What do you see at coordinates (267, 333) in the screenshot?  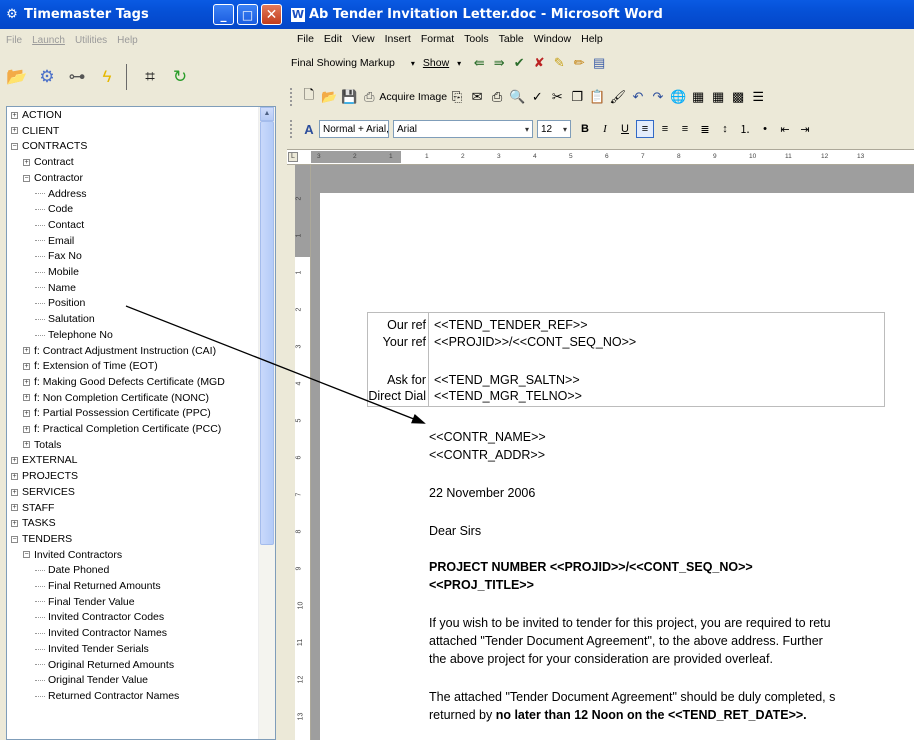 I see `scroll-thumb` at bounding box center [267, 333].